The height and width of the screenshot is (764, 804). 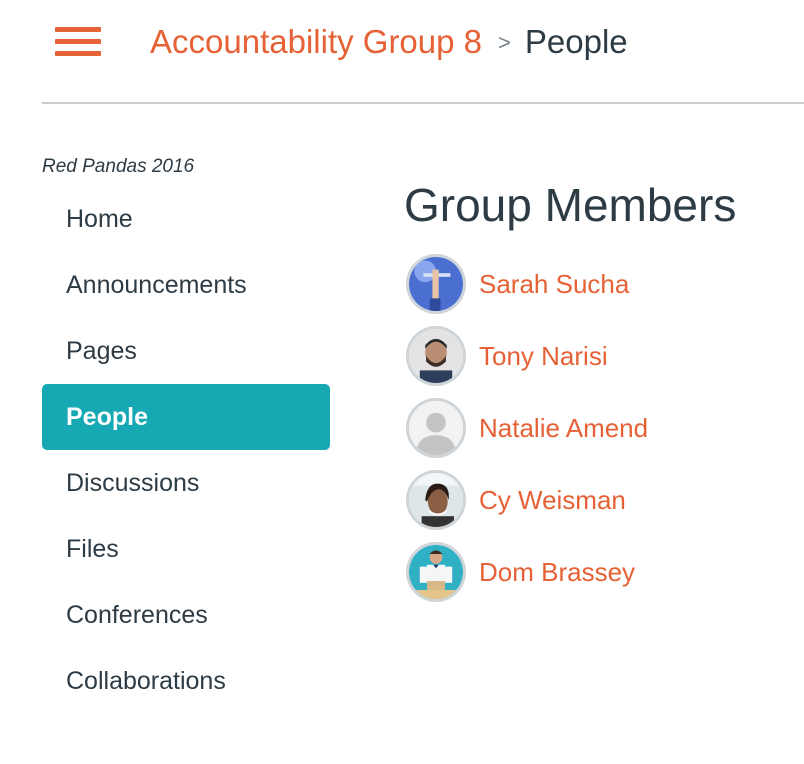 I want to click on sidebar-item-conferences: Conferences, so click(x=186, y=615).